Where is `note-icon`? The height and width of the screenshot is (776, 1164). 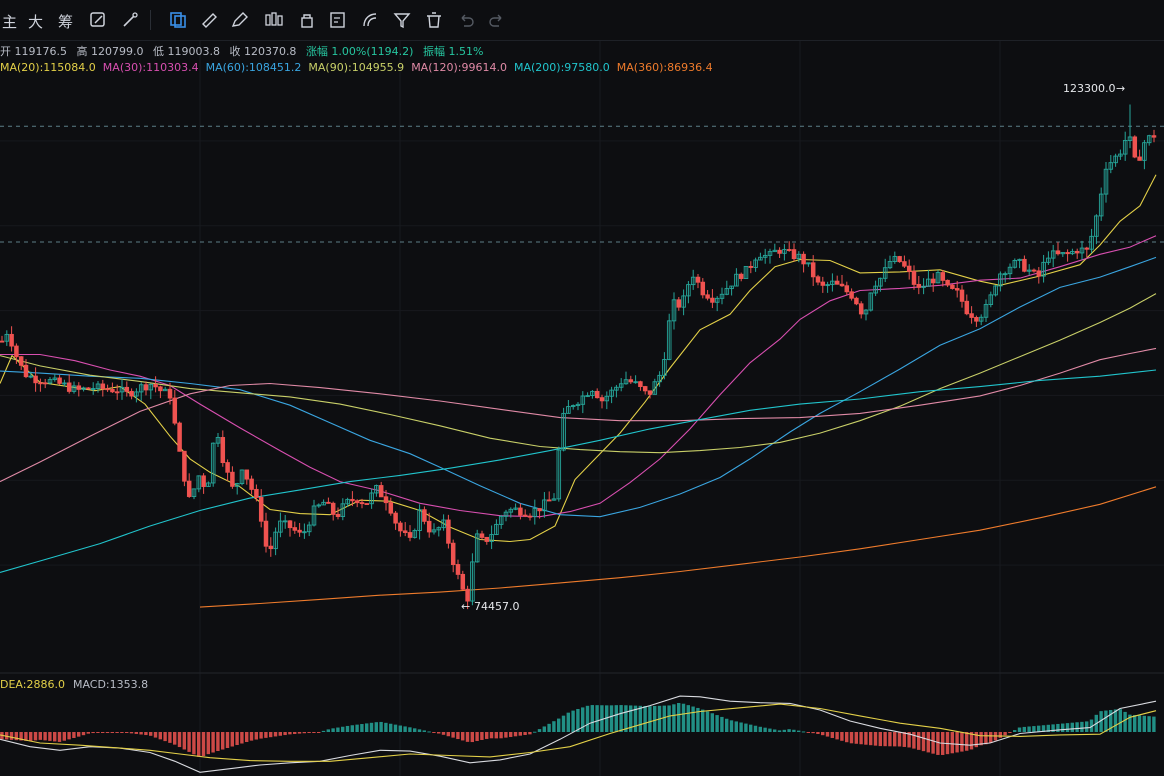 note-icon is located at coordinates (338, 20).